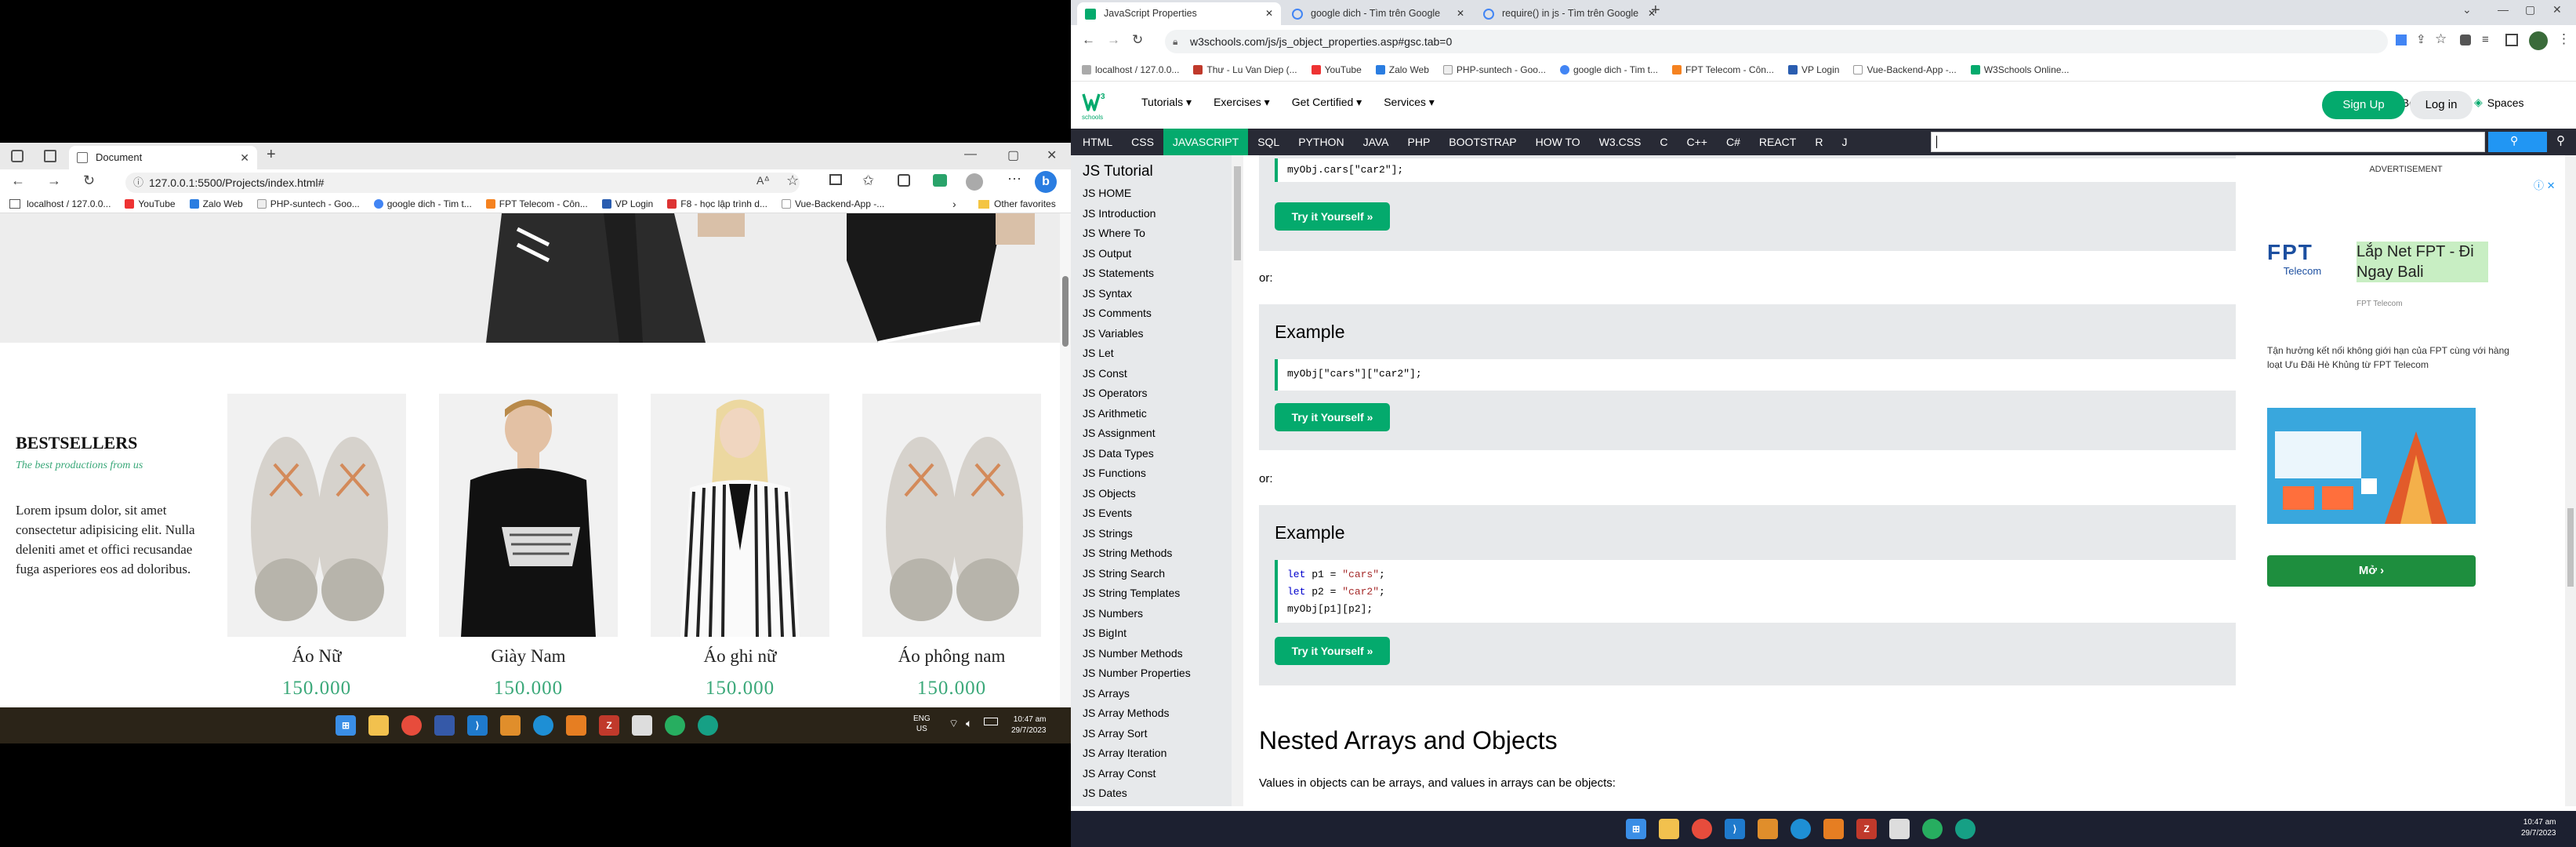 The height and width of the screenshot is (847, 2576). What do you see at coordinates (2570, 480) in the screenshot?
I see `main-scrollbar` at bounding box center [2570, 480].